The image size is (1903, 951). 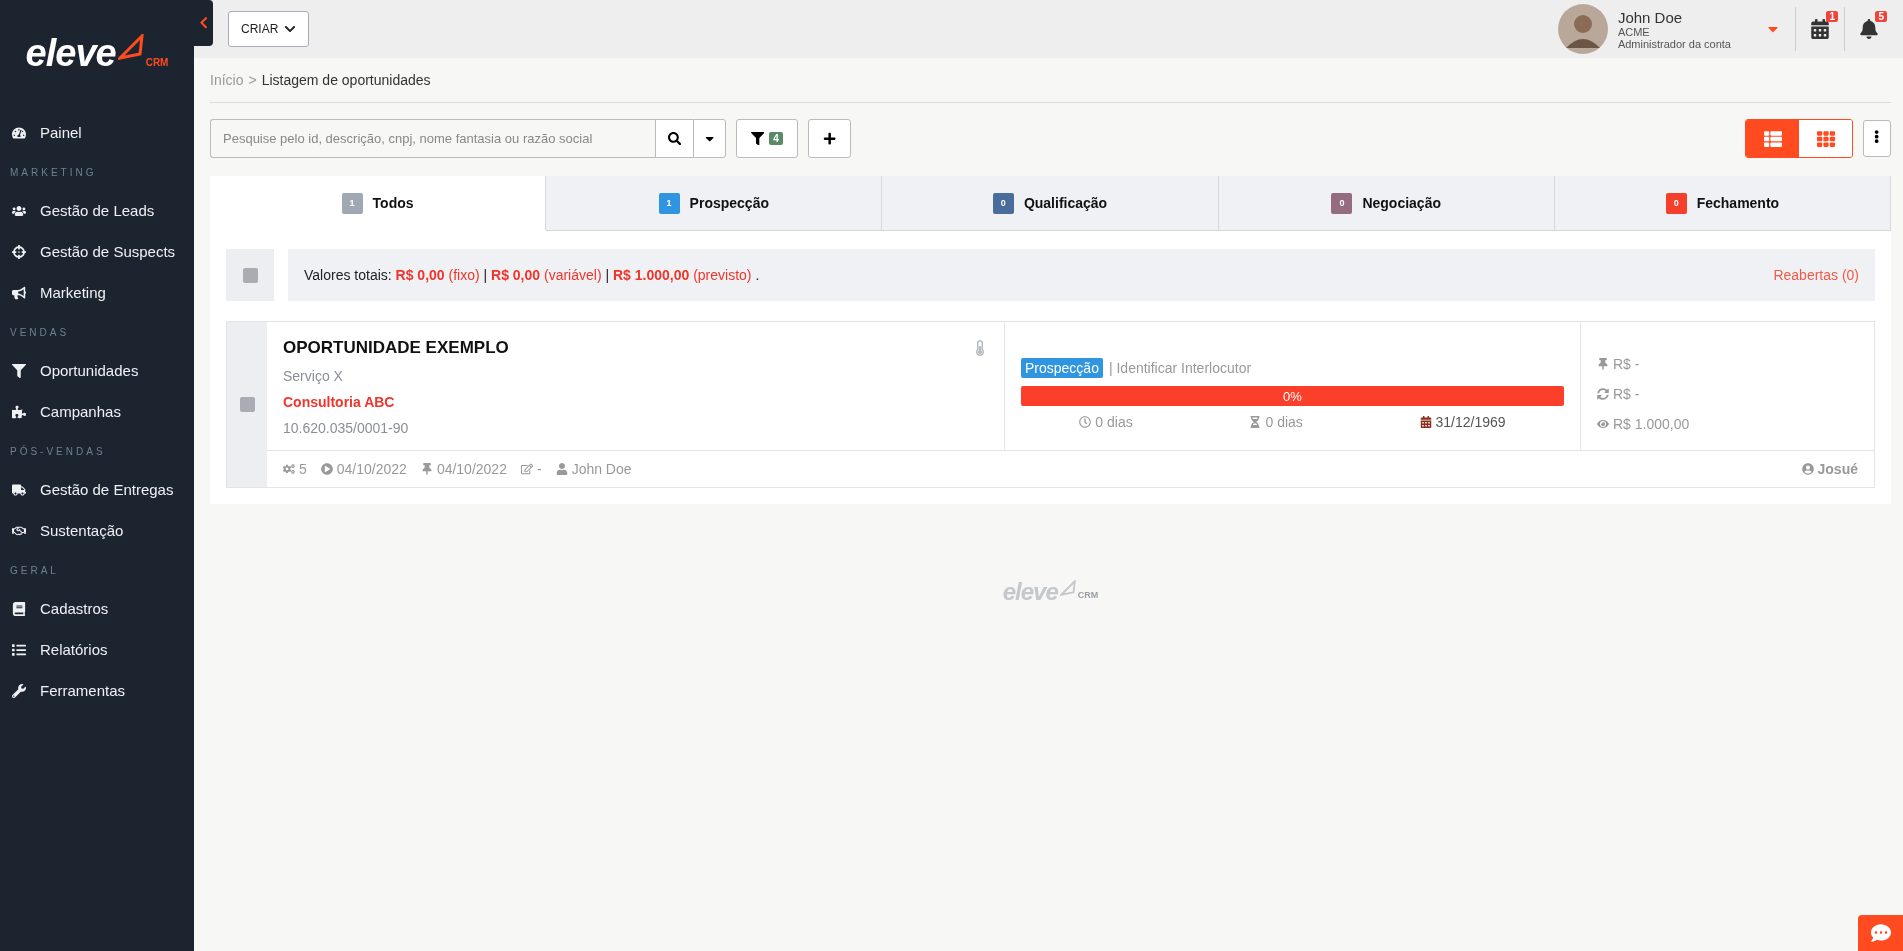 I want to click on gears-icon, so click(x=289, y=469).